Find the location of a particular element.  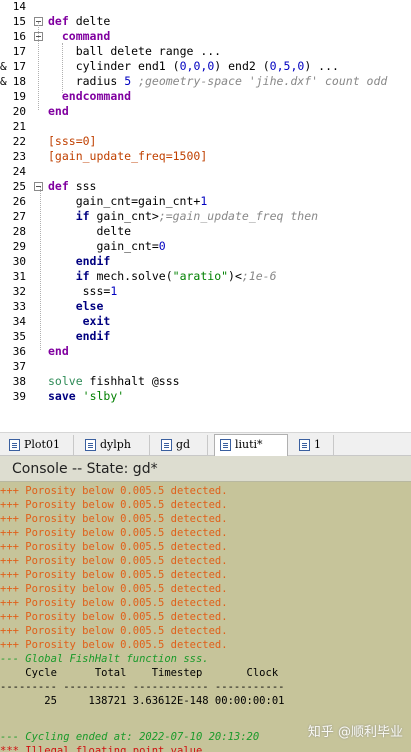

tab-dylph: dylph is located at coordinates (115, 445).